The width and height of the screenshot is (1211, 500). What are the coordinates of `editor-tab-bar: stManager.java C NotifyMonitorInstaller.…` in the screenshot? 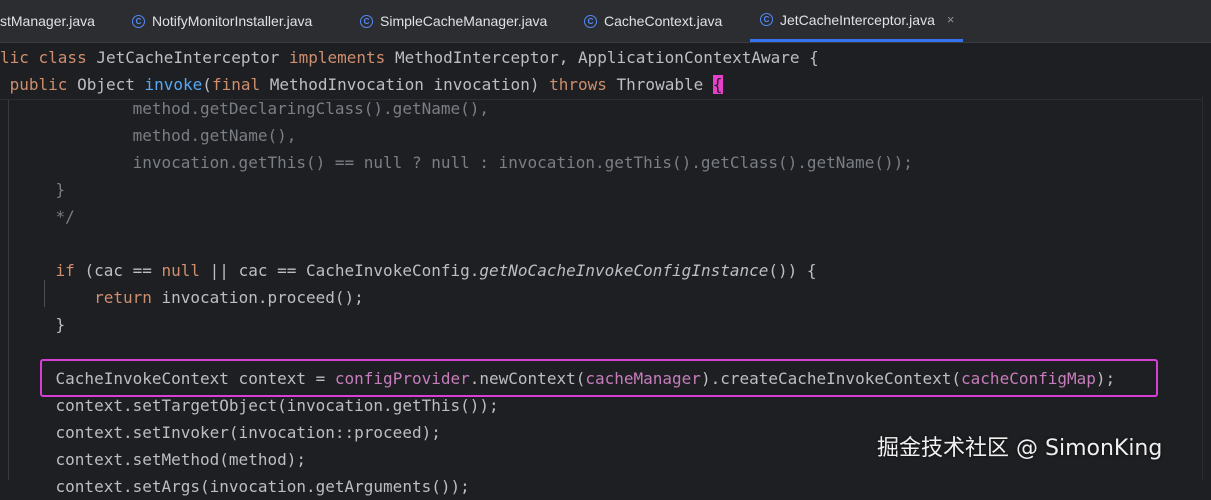 It's located at (605, 21).